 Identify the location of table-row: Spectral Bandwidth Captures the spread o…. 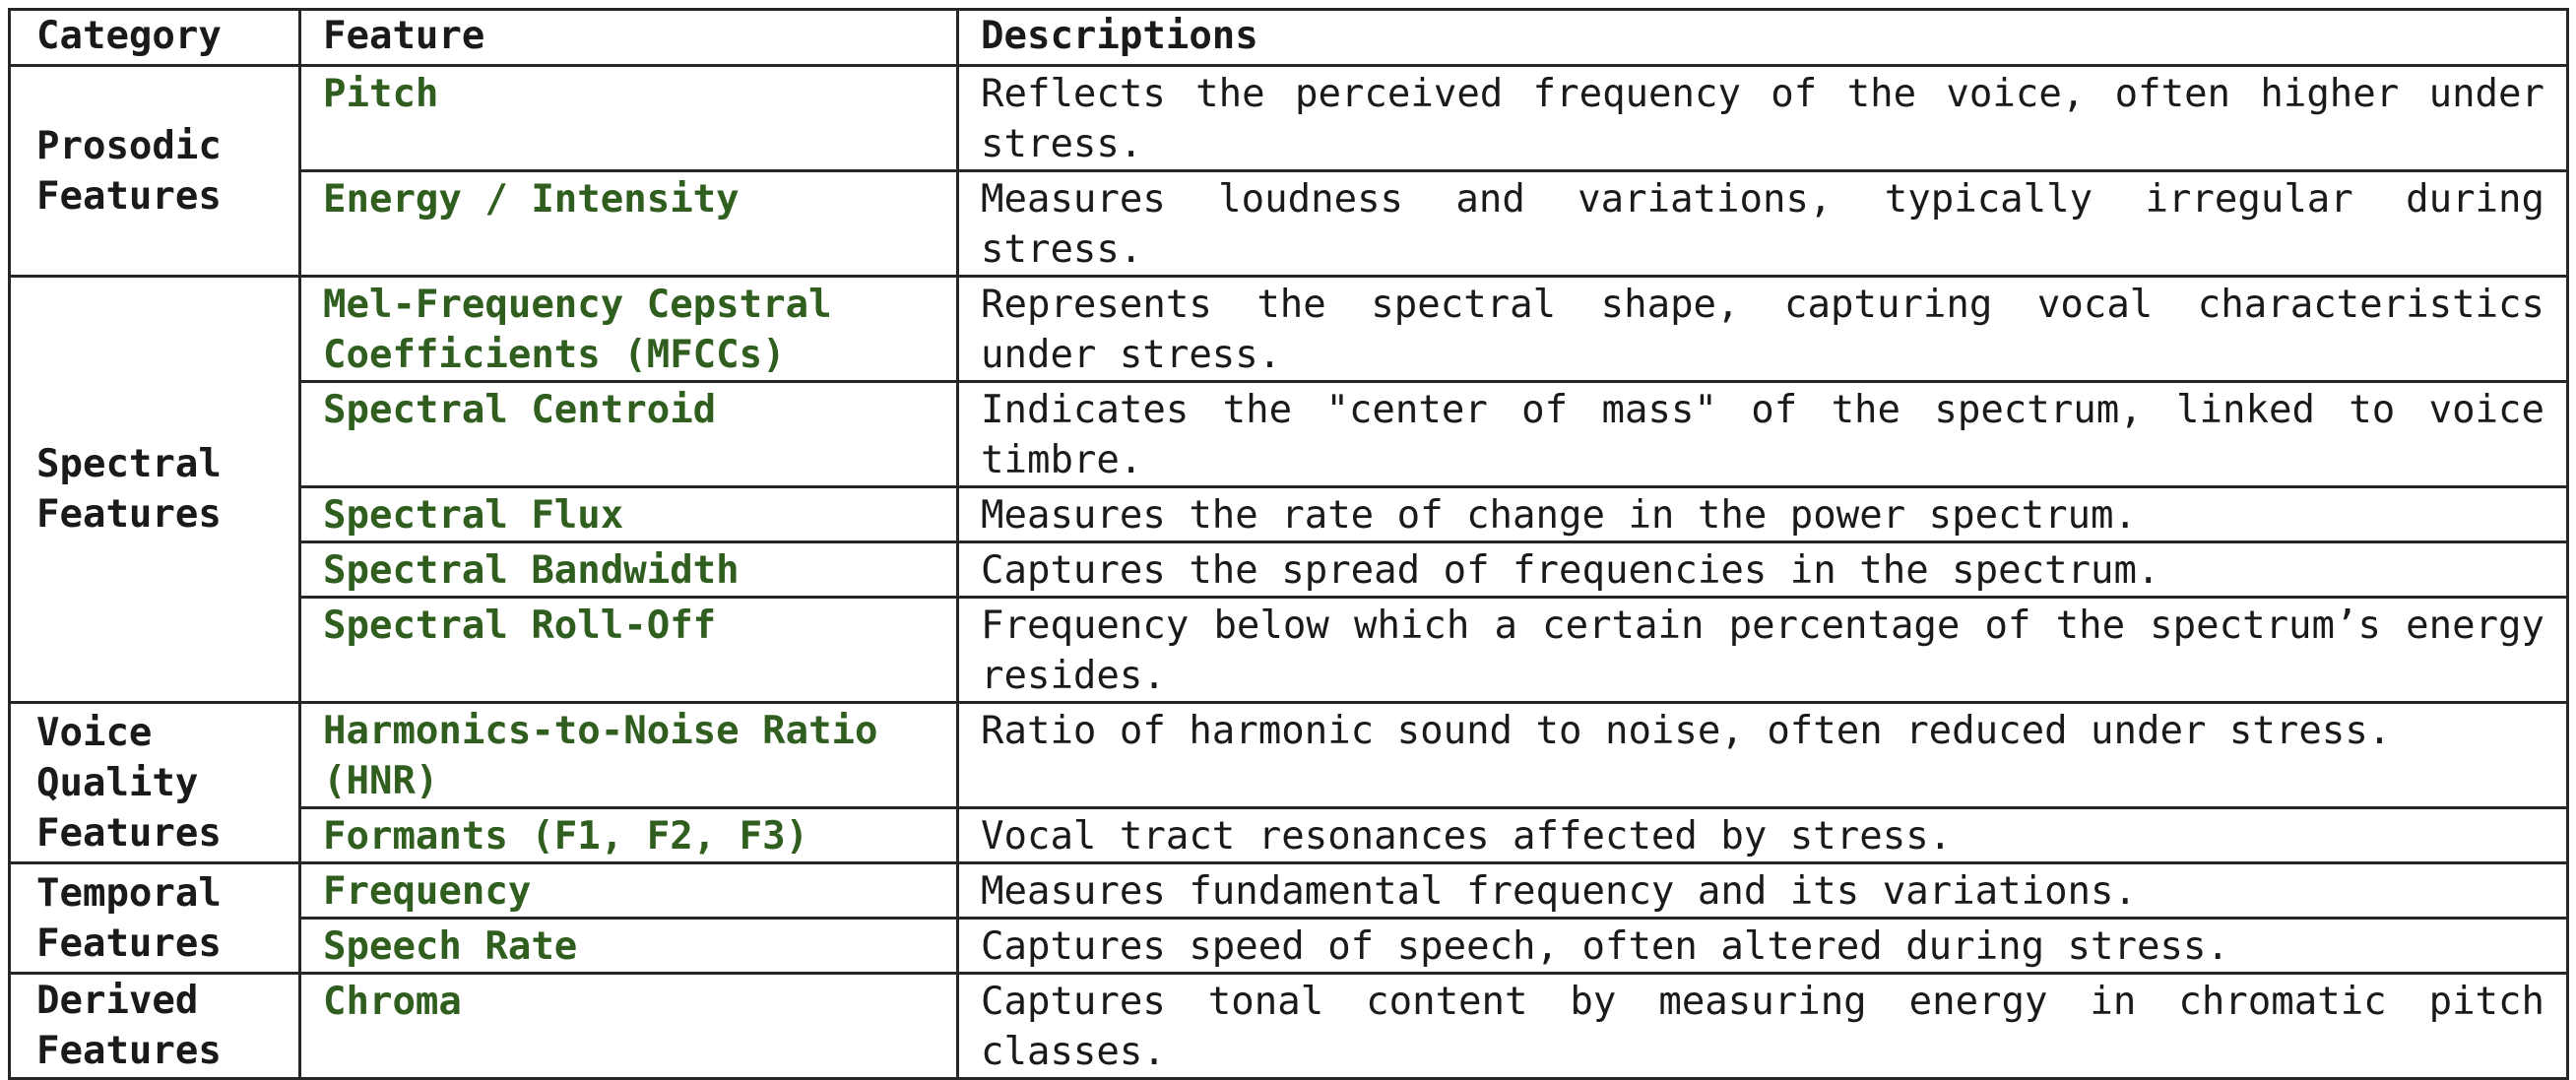
(1289, 569).